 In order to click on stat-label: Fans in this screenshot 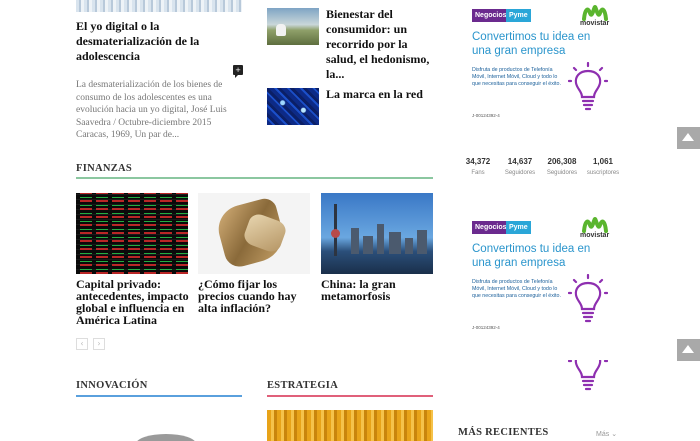, I will do `click(478, 173)`.